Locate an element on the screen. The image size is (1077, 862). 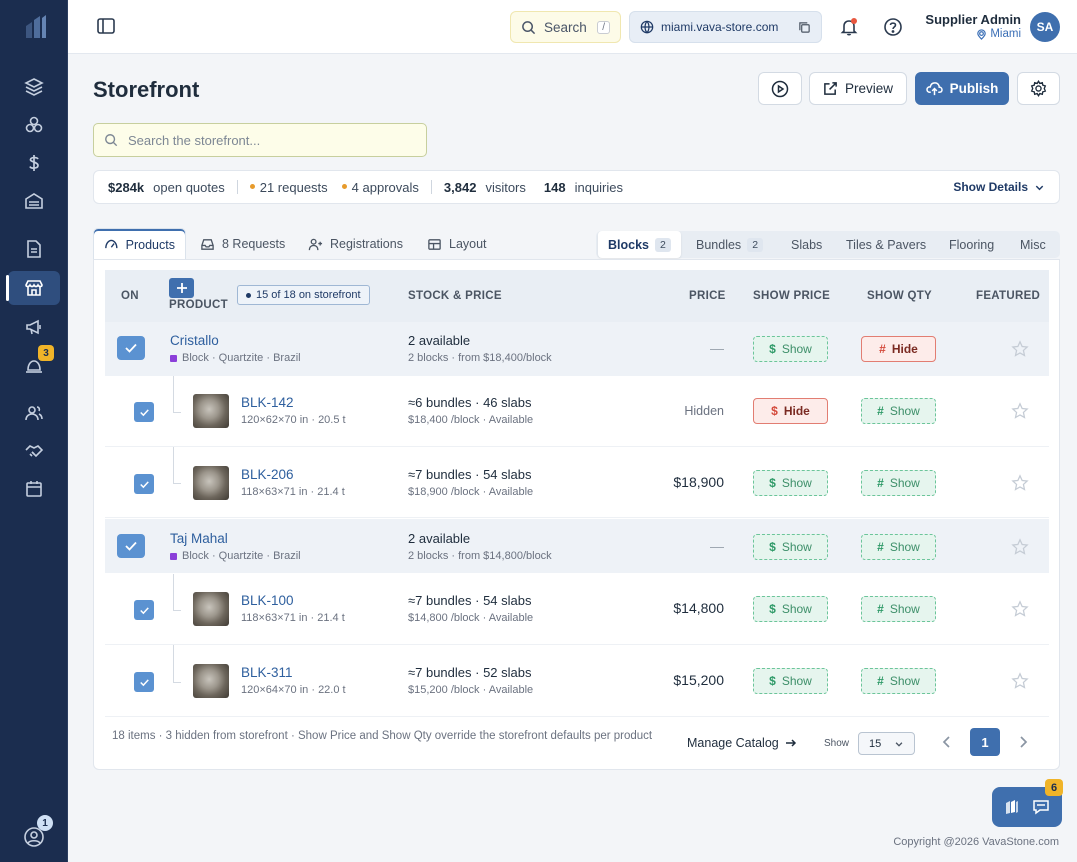
notifications-icon is located at coordinates (849, 27).